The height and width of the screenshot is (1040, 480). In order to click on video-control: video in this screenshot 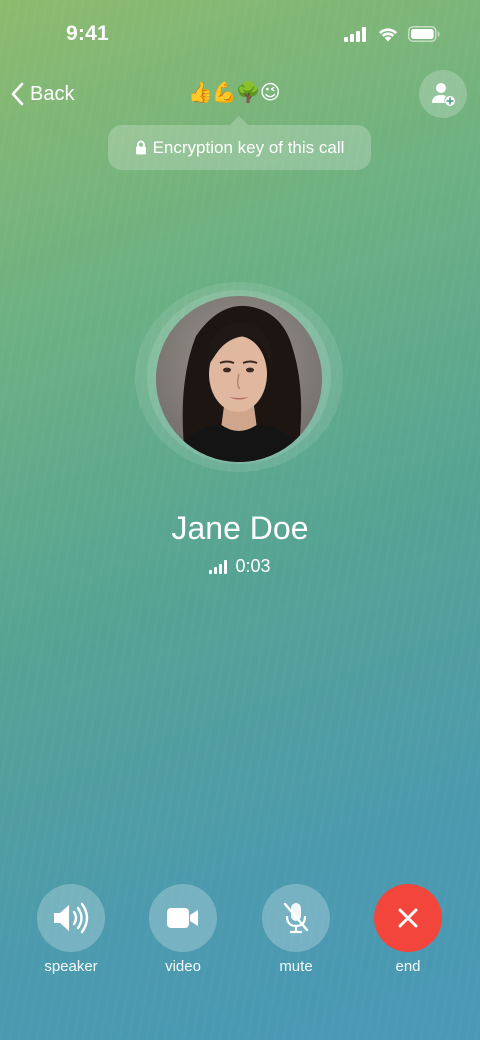, I will do `click(183, 929)`.